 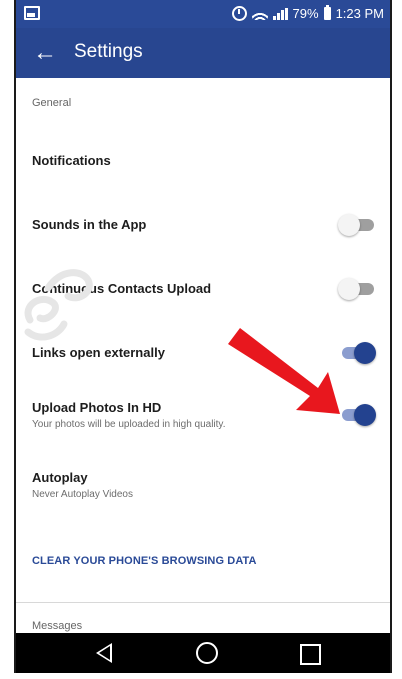 I want to click on battery-percent: 79%, so click(x=305, y=13).